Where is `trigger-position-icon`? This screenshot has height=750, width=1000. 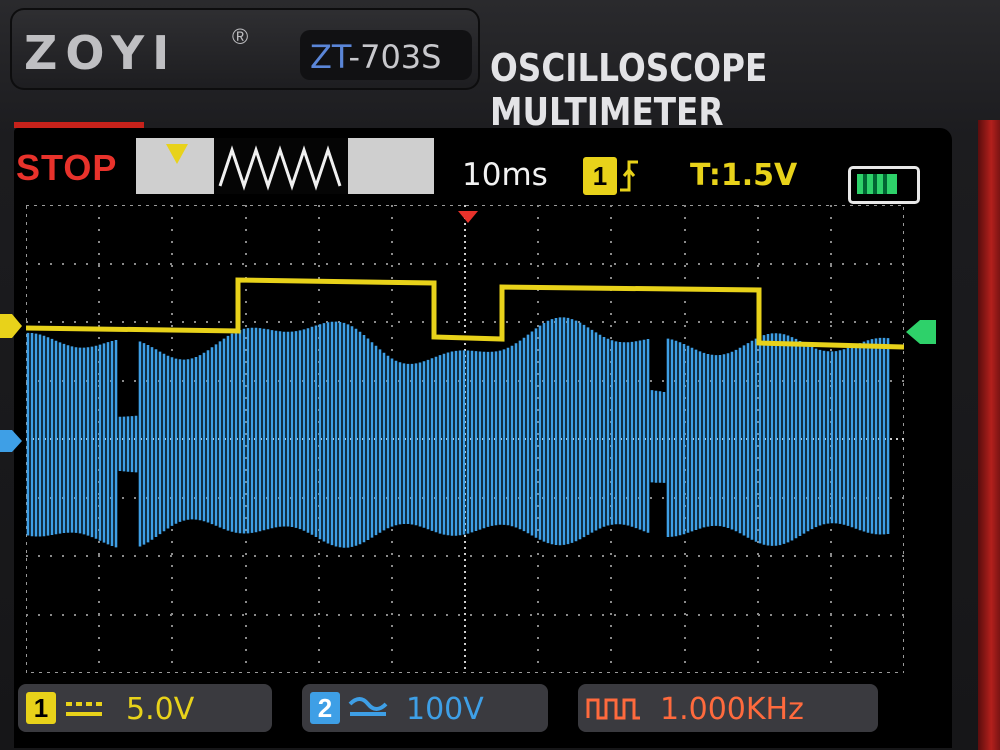 trigger-position-icon is located at coordinates (177, 154).